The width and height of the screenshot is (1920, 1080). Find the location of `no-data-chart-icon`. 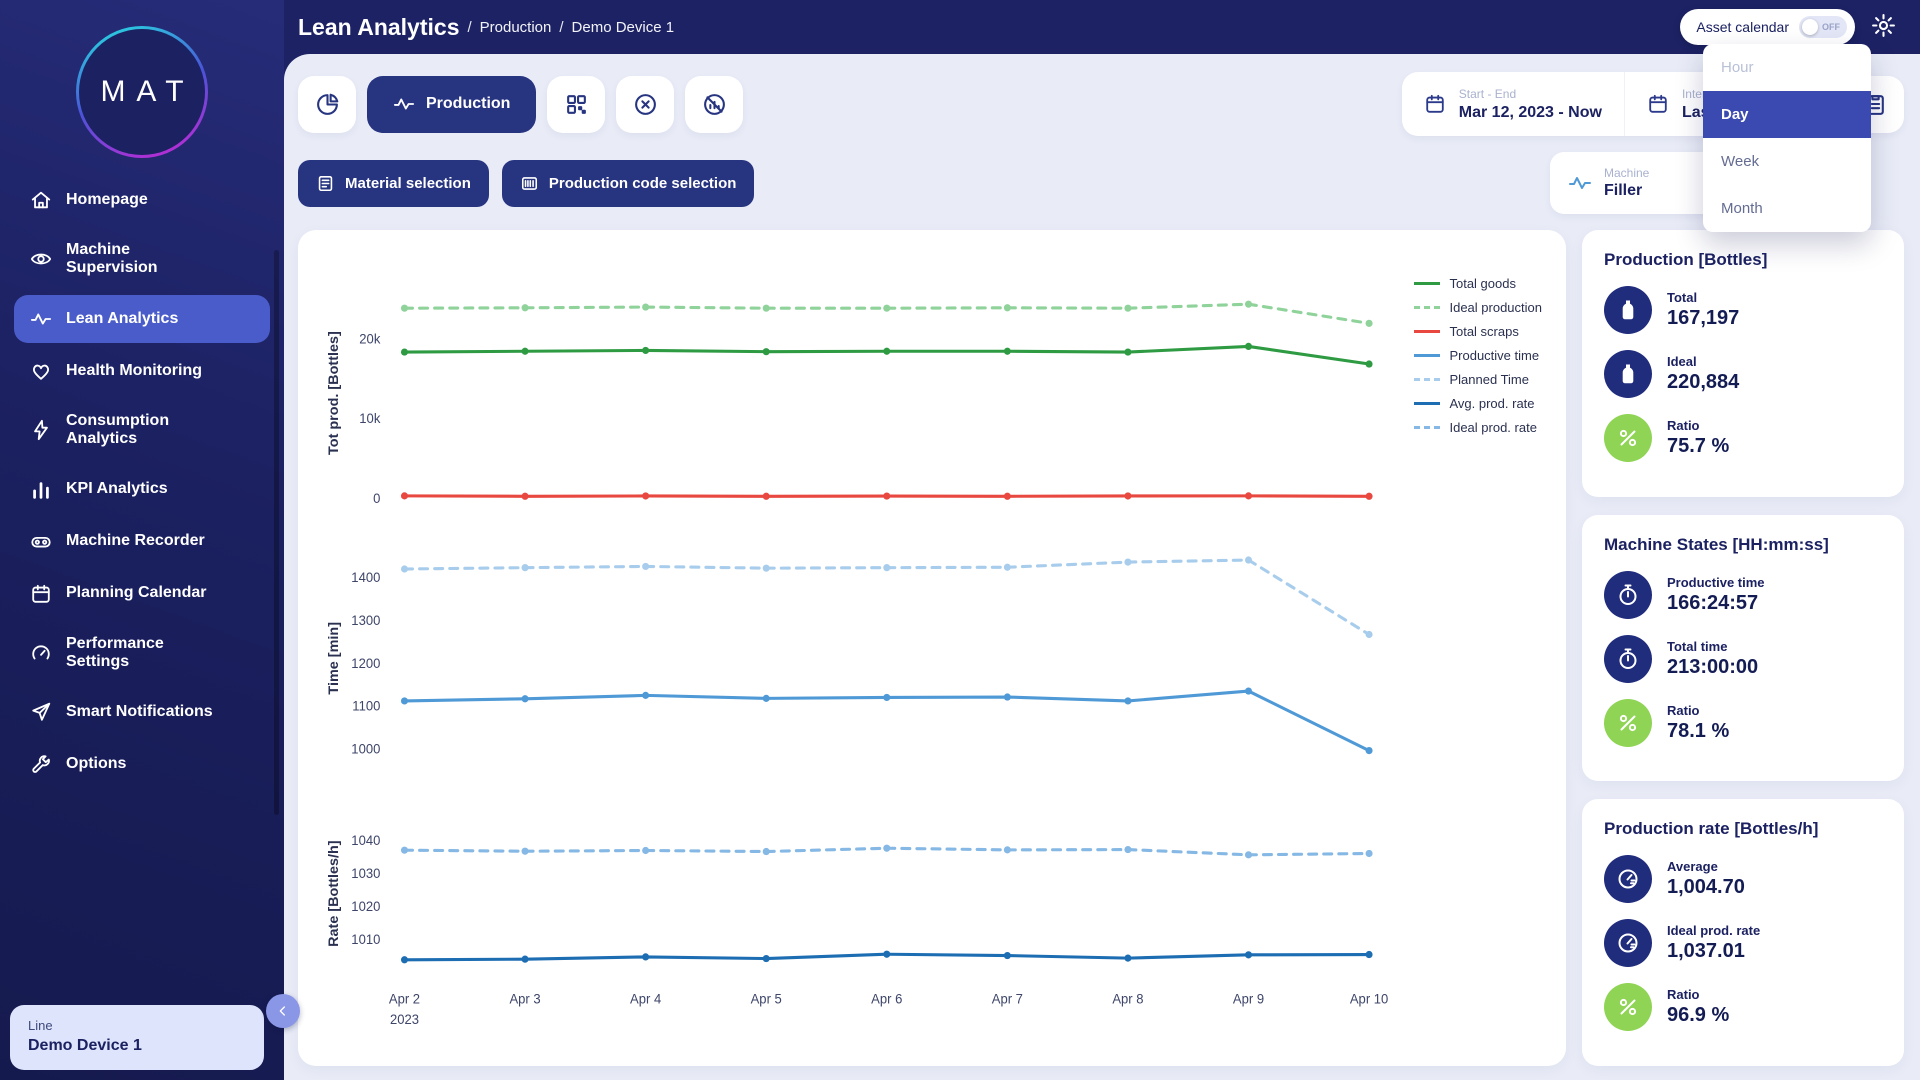

no-data-chart-icon is located at coordinates (714, 104).